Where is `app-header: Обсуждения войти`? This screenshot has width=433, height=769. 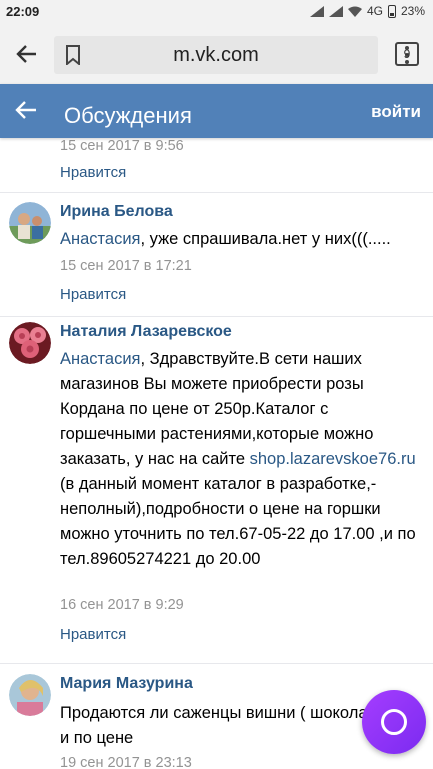
app-header: Обсуждения войти is located at coordinates (216, 111).